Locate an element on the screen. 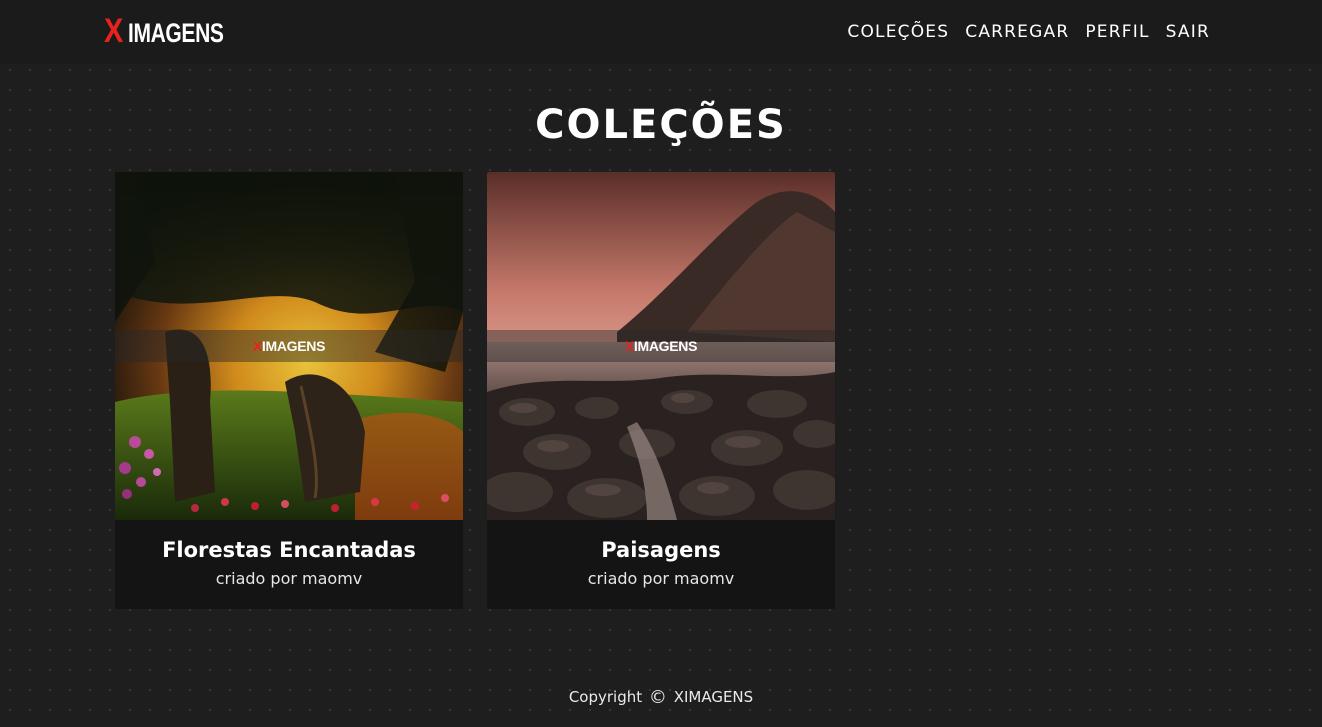 The height and width of the screenshot is (727, 1322). footer-brand: XIMAGENS is located at coordinates (713, 697).